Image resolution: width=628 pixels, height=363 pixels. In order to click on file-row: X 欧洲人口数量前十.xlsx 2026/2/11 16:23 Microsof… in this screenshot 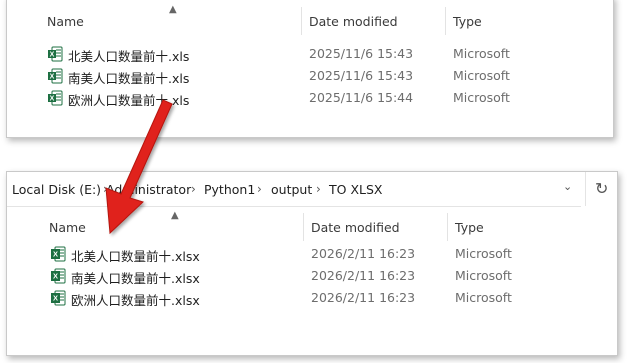, I will do `click(330, 298)`.